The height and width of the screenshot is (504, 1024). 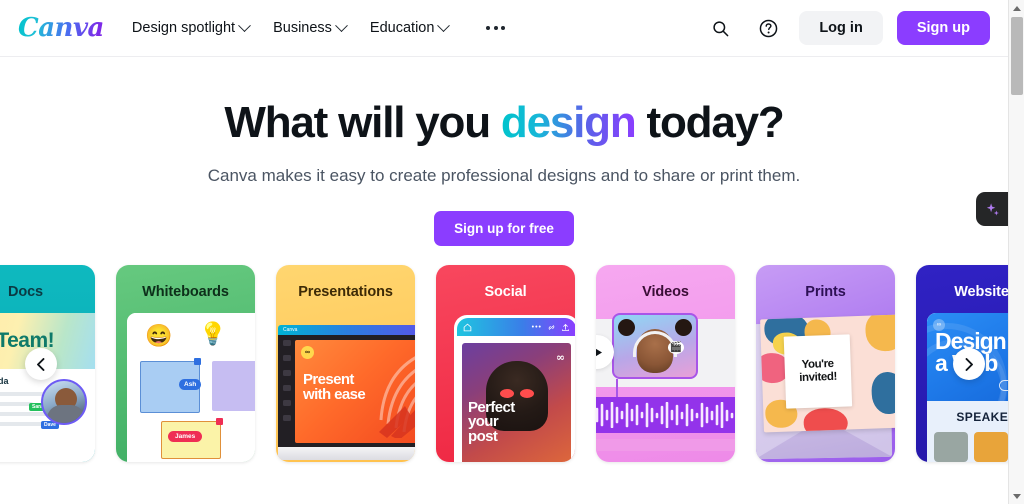 I want to click on card-artwork: Canva ∞ Present with ease, so click(x=345, y=389).